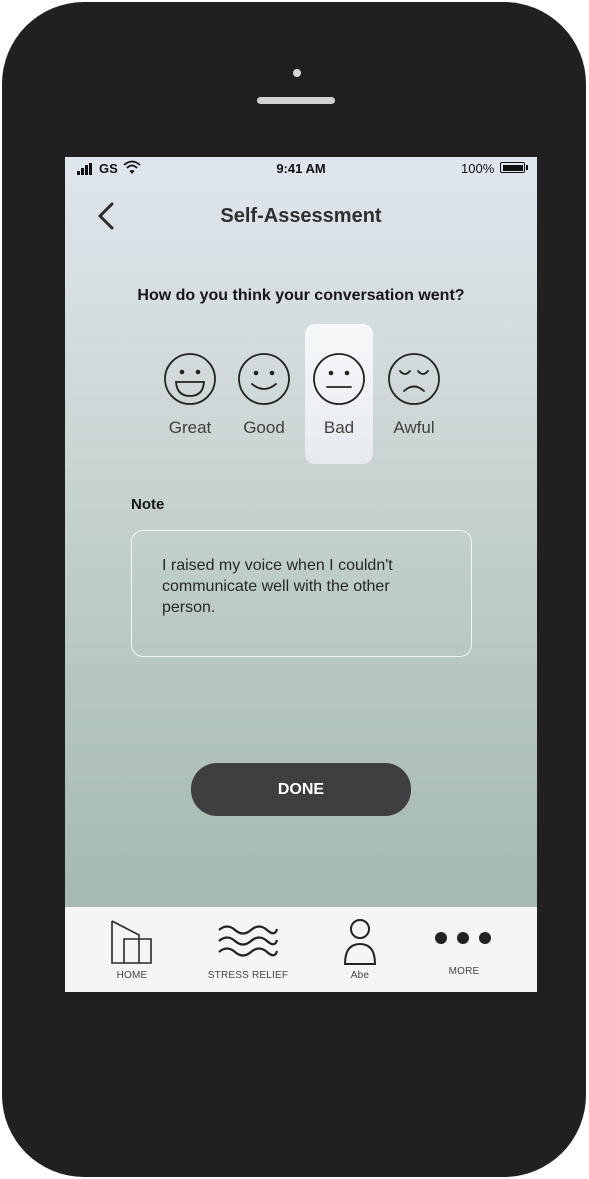 The width and height of the screenshot is (589, 1179). I want to click on tab-label: Abe, so click(360, 975).